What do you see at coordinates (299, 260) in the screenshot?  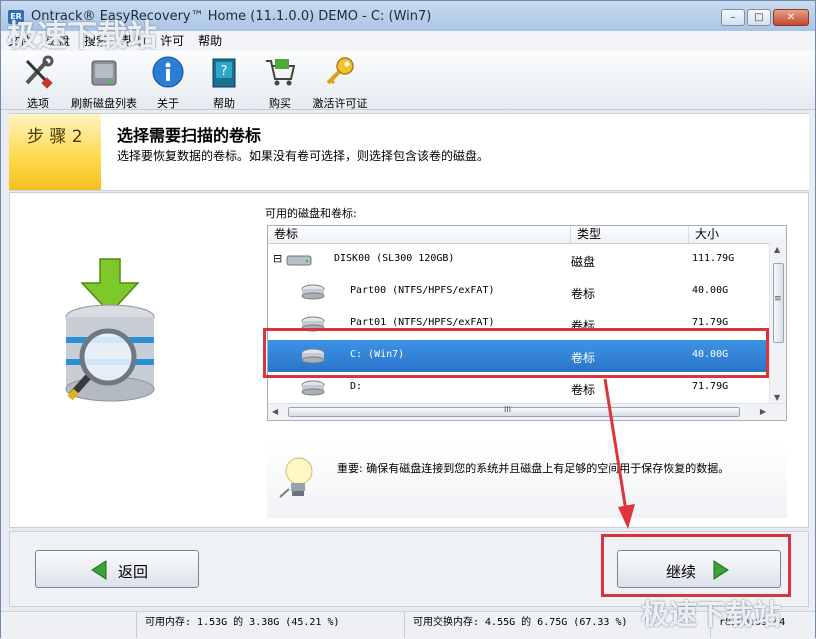 I see `disk-icon` at bounding box center [299, 260].